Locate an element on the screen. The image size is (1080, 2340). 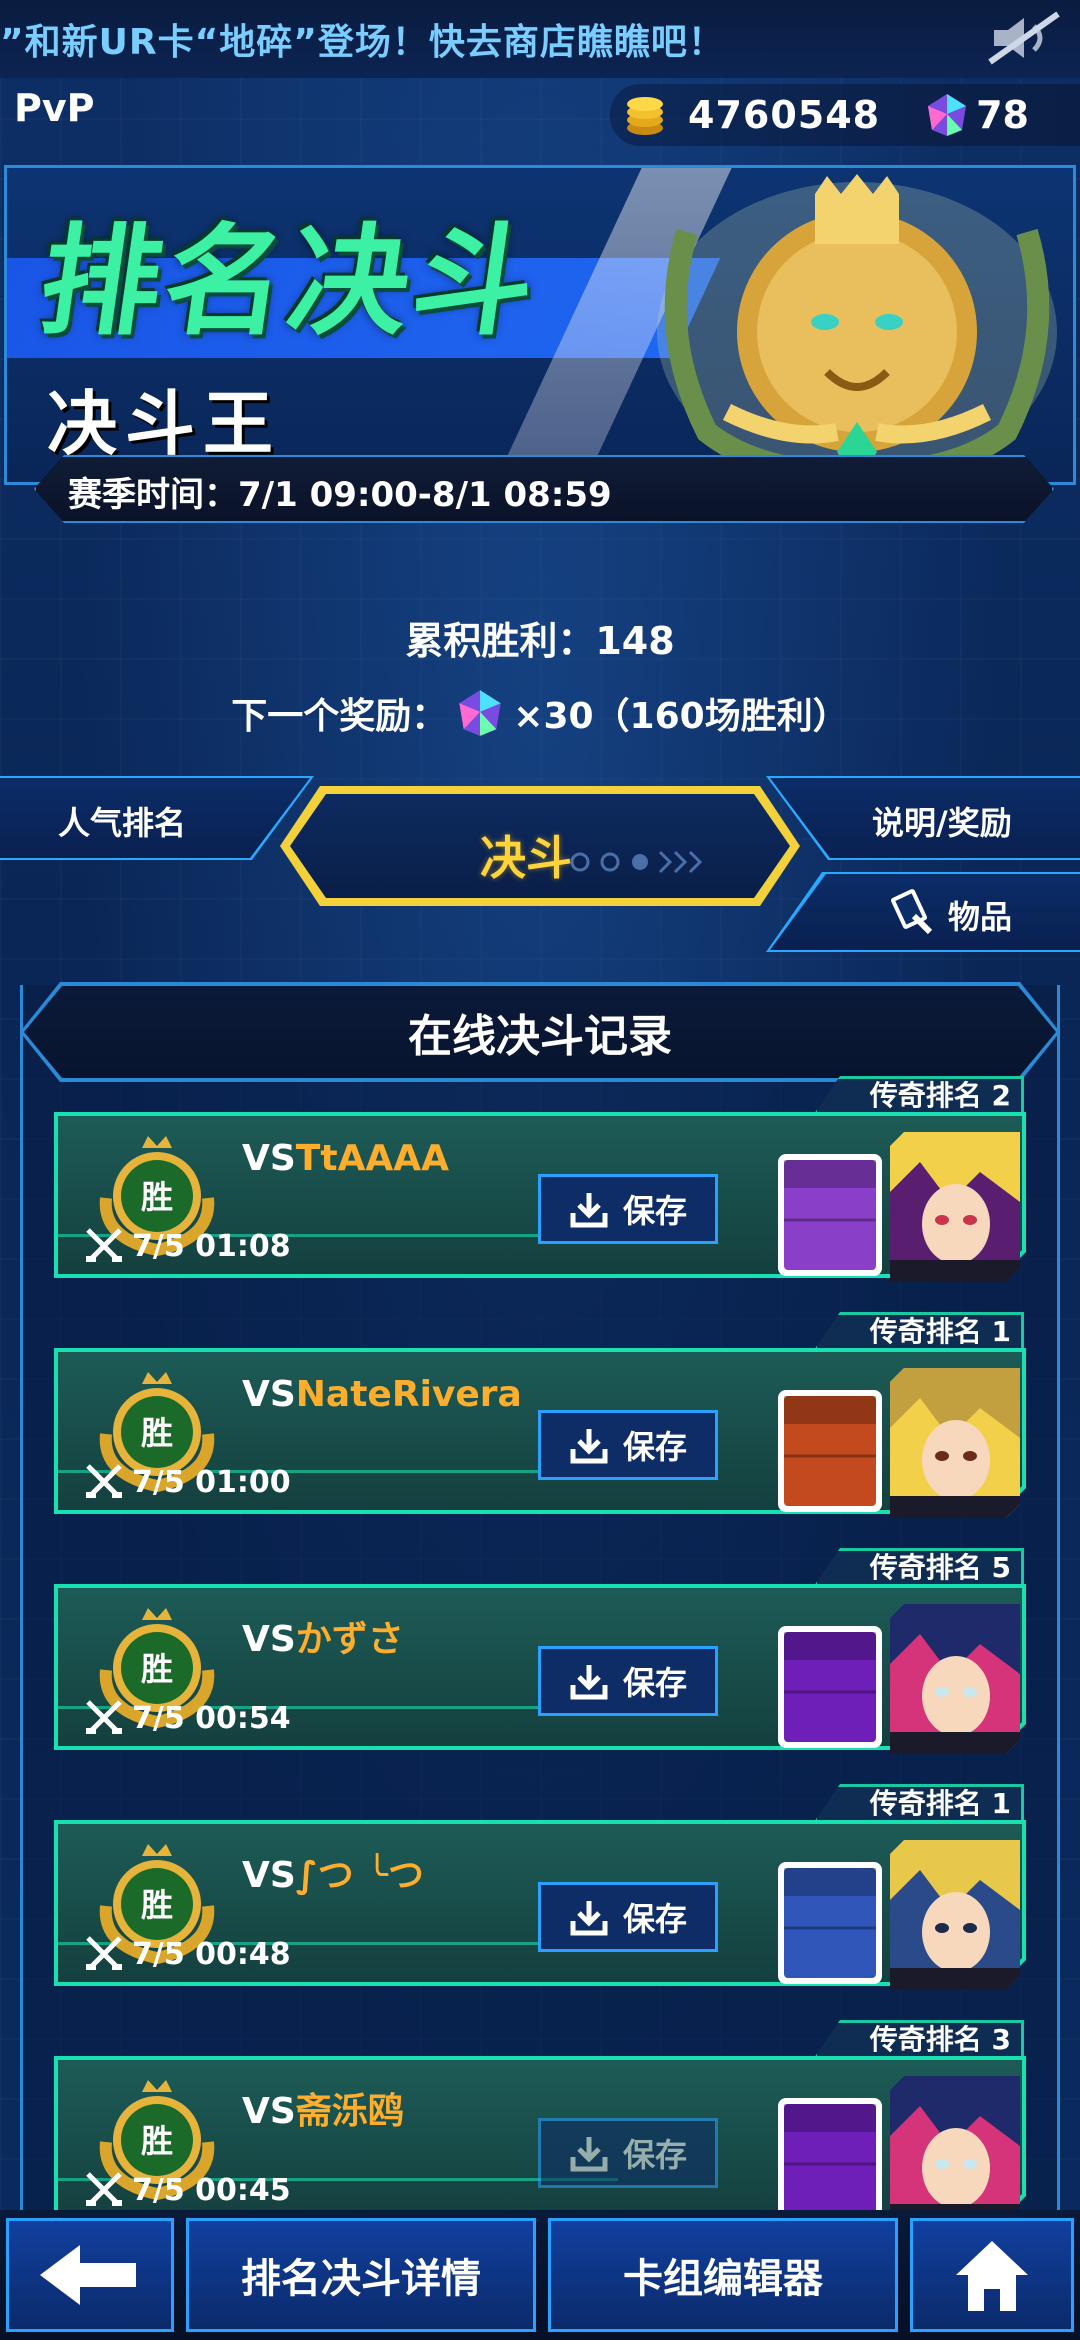
opponent-label: VS斋泺鸥 is located at coordinates (323, 2108).